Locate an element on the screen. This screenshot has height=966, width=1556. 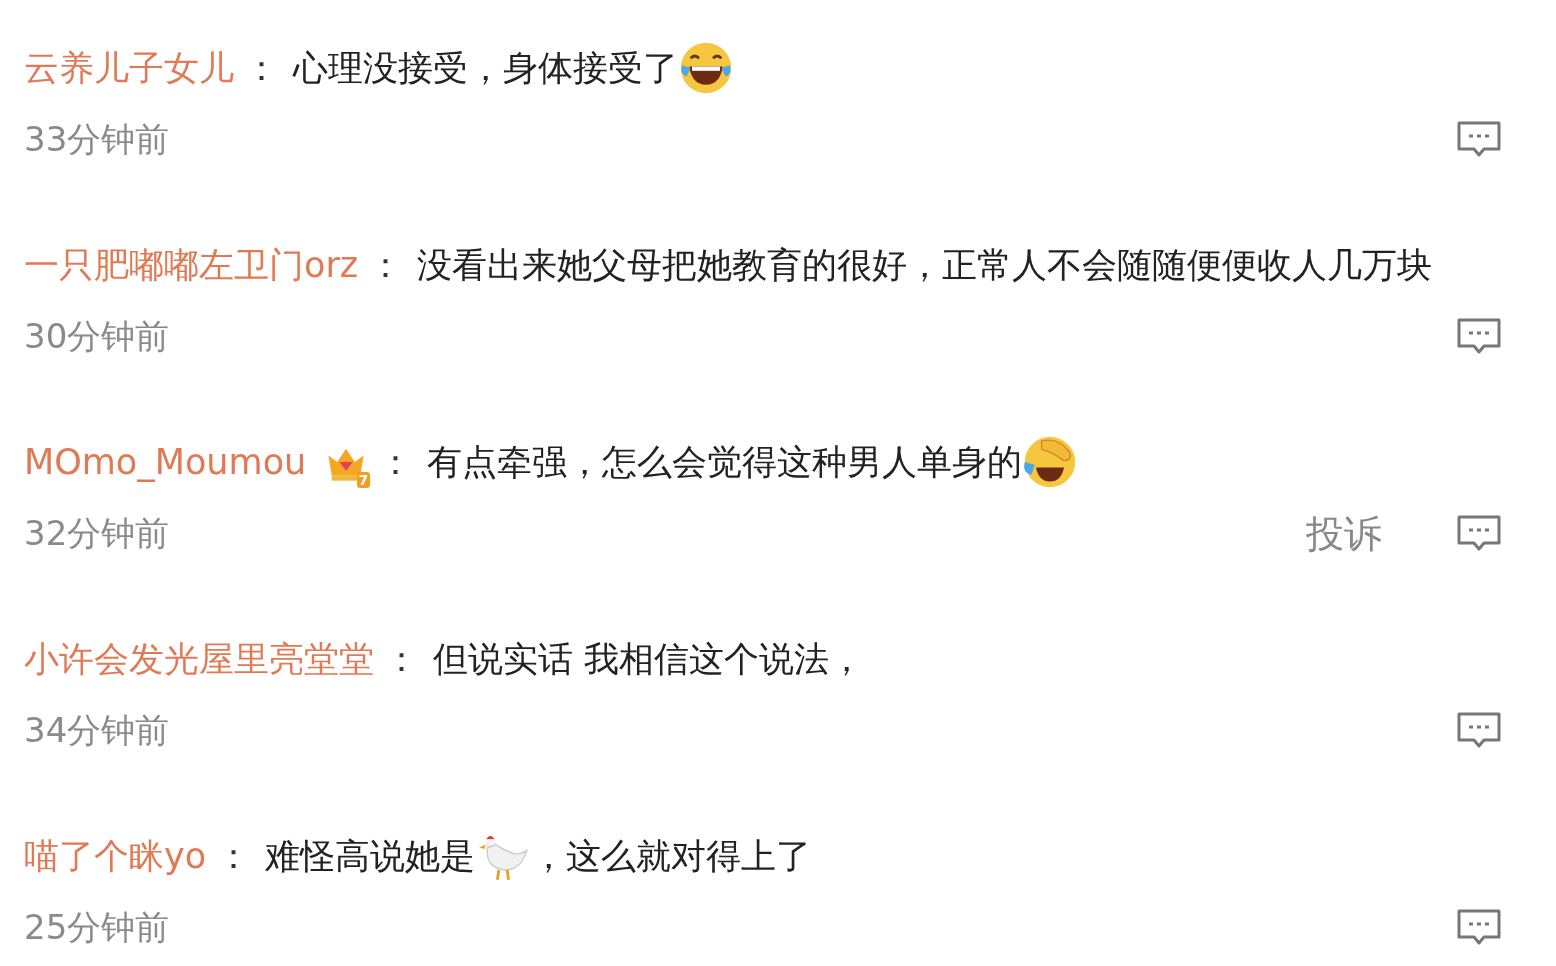
comment-text: 没看出来她父母把她教育的很好，正常人不会随随便便收人几万块 is located at coordinates (925, 265).